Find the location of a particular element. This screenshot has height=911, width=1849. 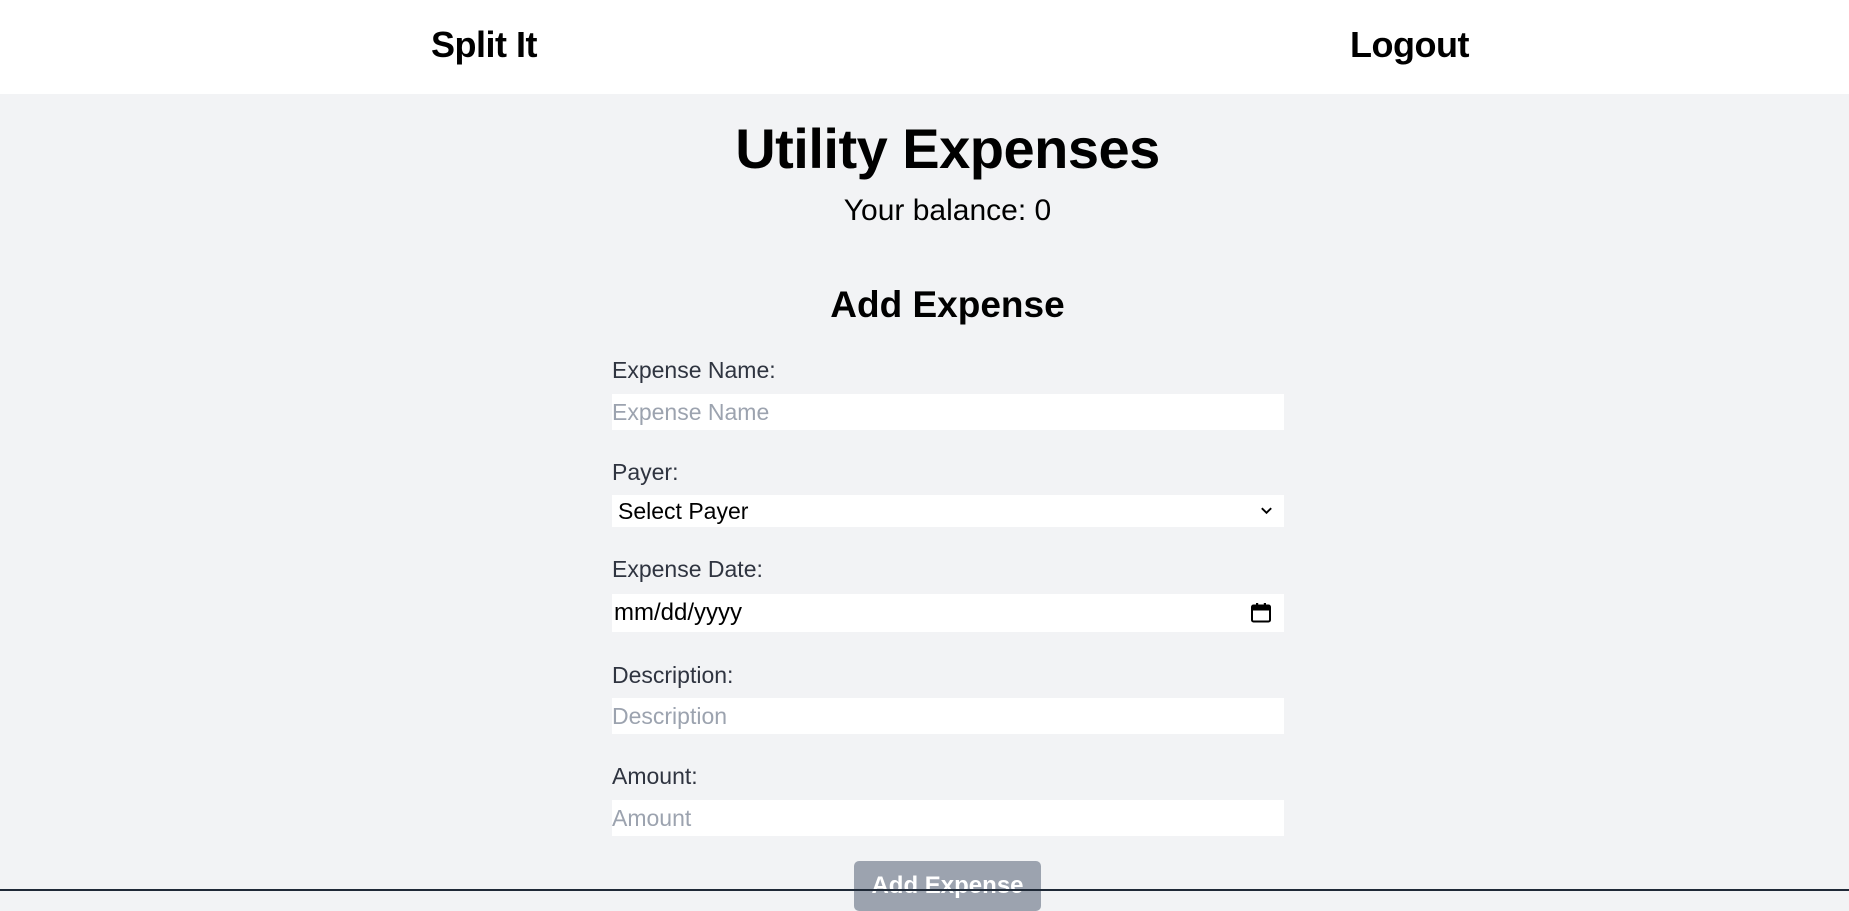

expense-name-input is located at coordinates (948, 412).